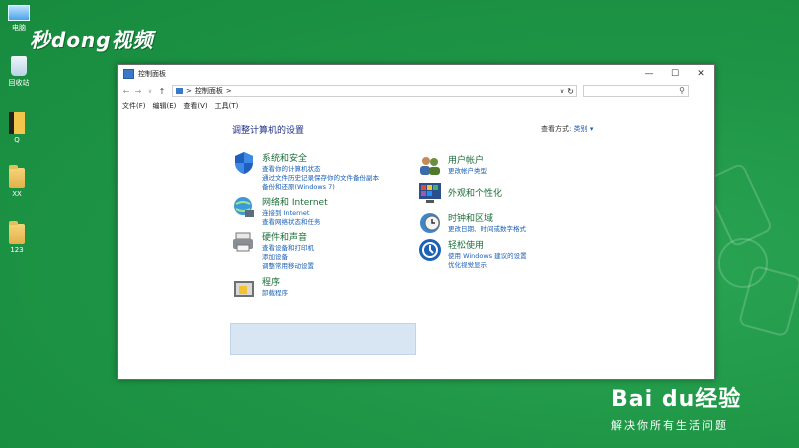 The image size is (799, 448). What do you see at coordinates (430, 166) in the screenshot?
I see `users-icon` at bounding box center [430, 166].